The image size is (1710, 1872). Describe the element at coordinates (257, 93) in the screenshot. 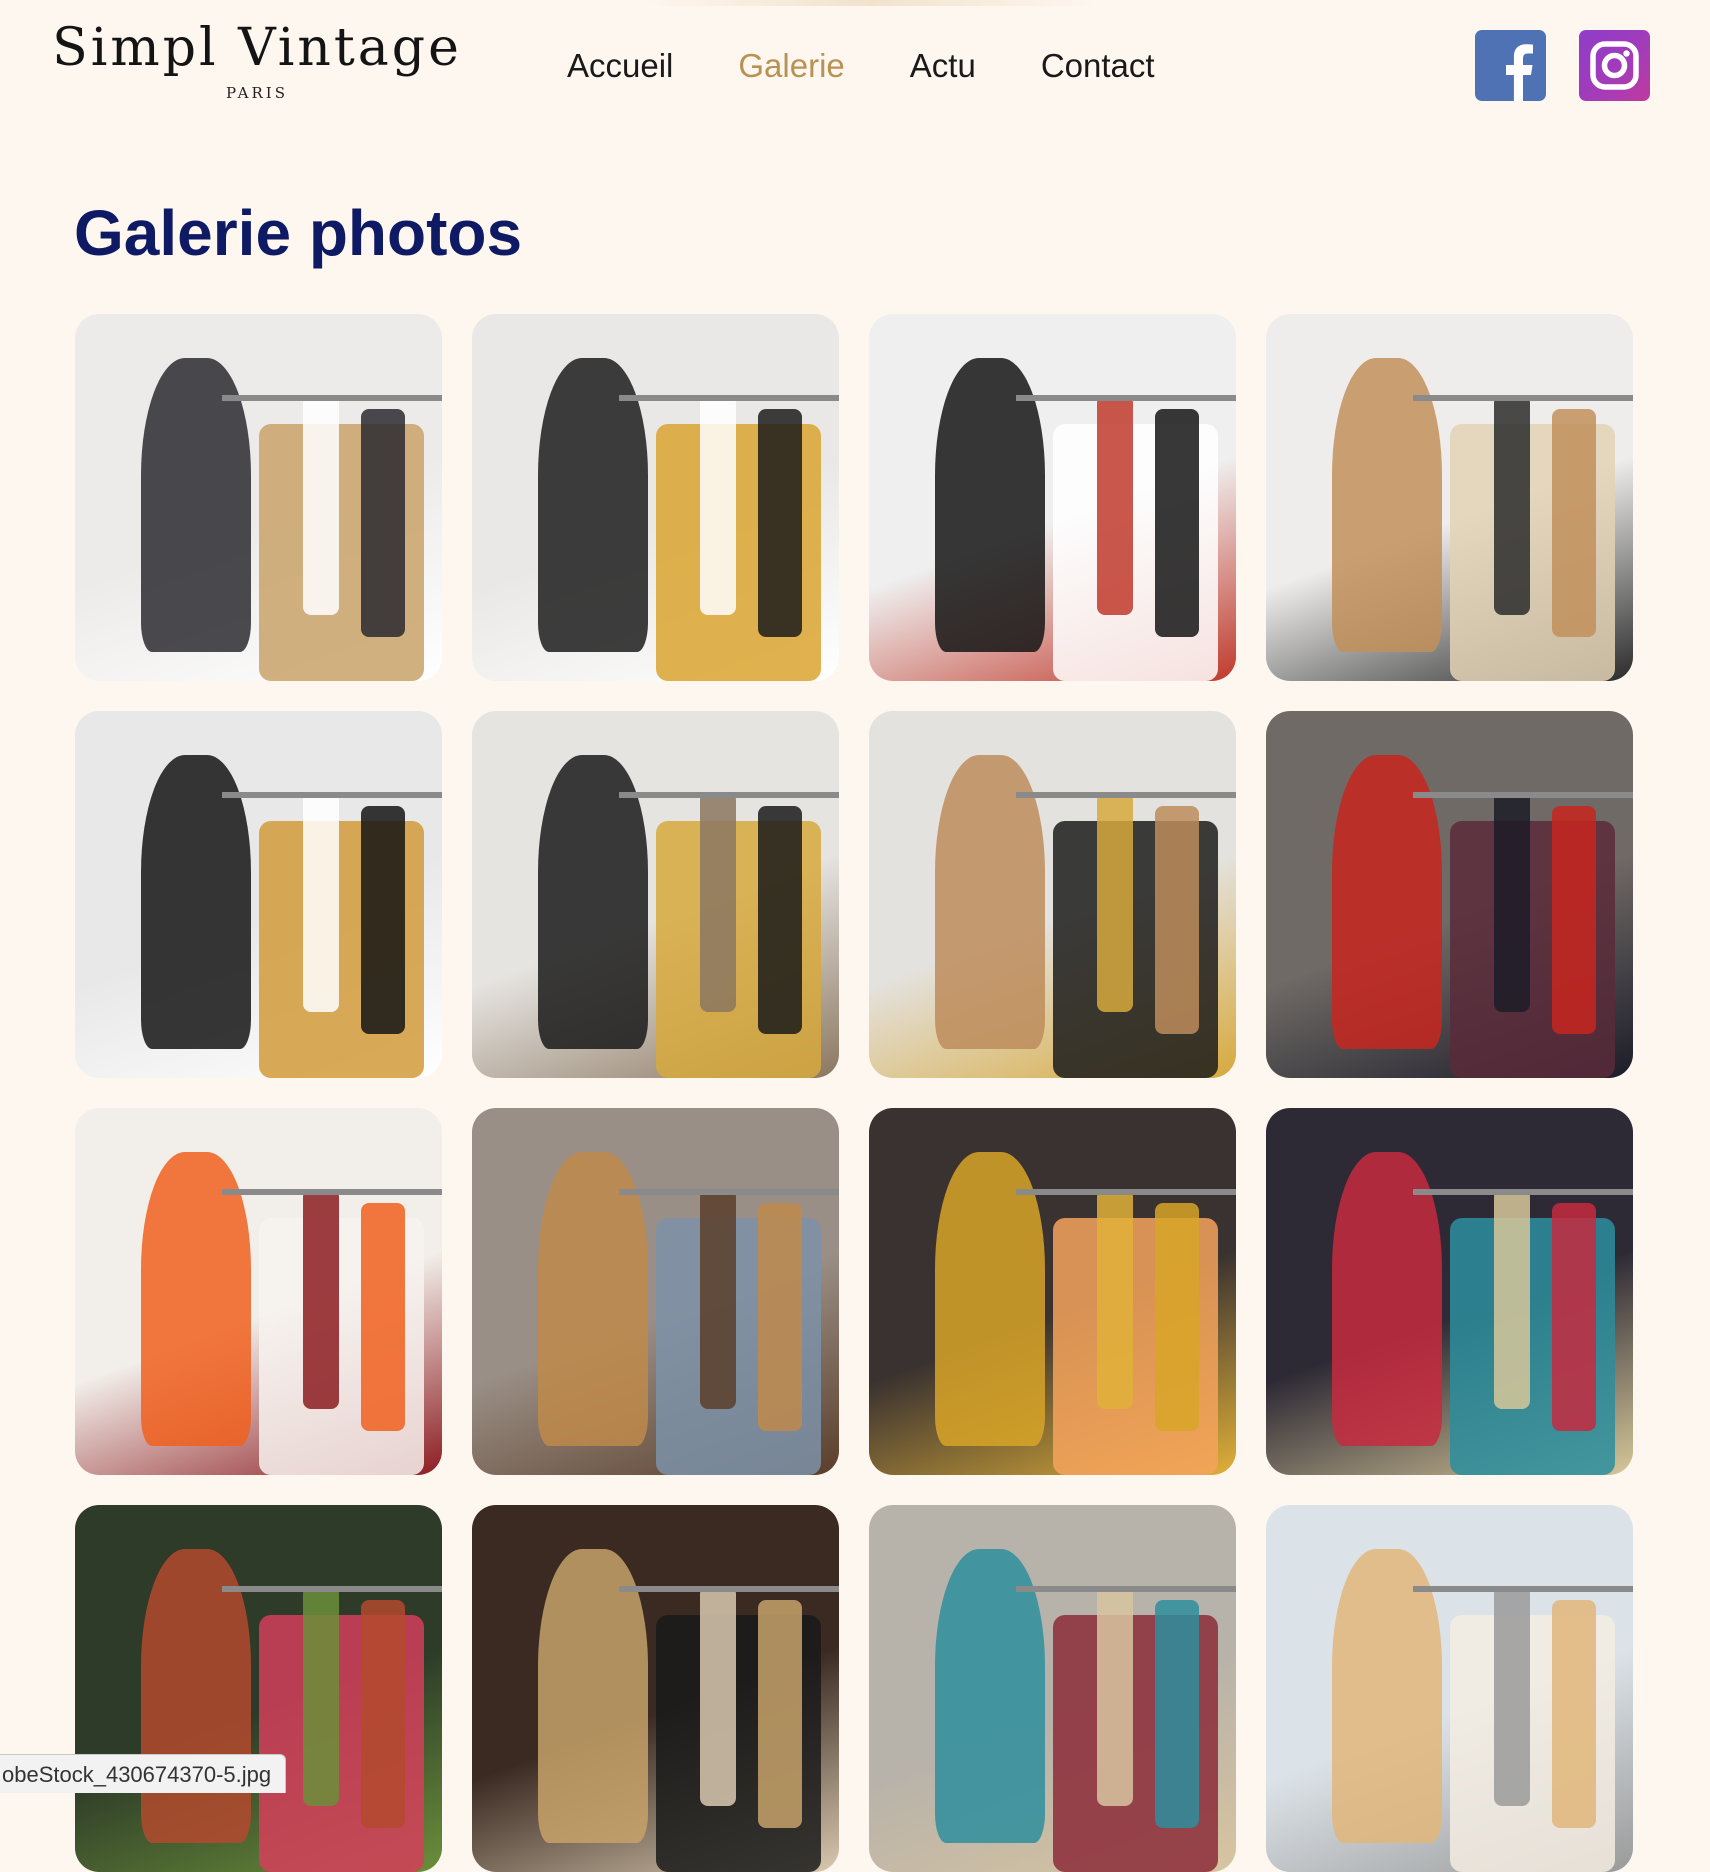

I see `logo-city: PARIS` at that location.